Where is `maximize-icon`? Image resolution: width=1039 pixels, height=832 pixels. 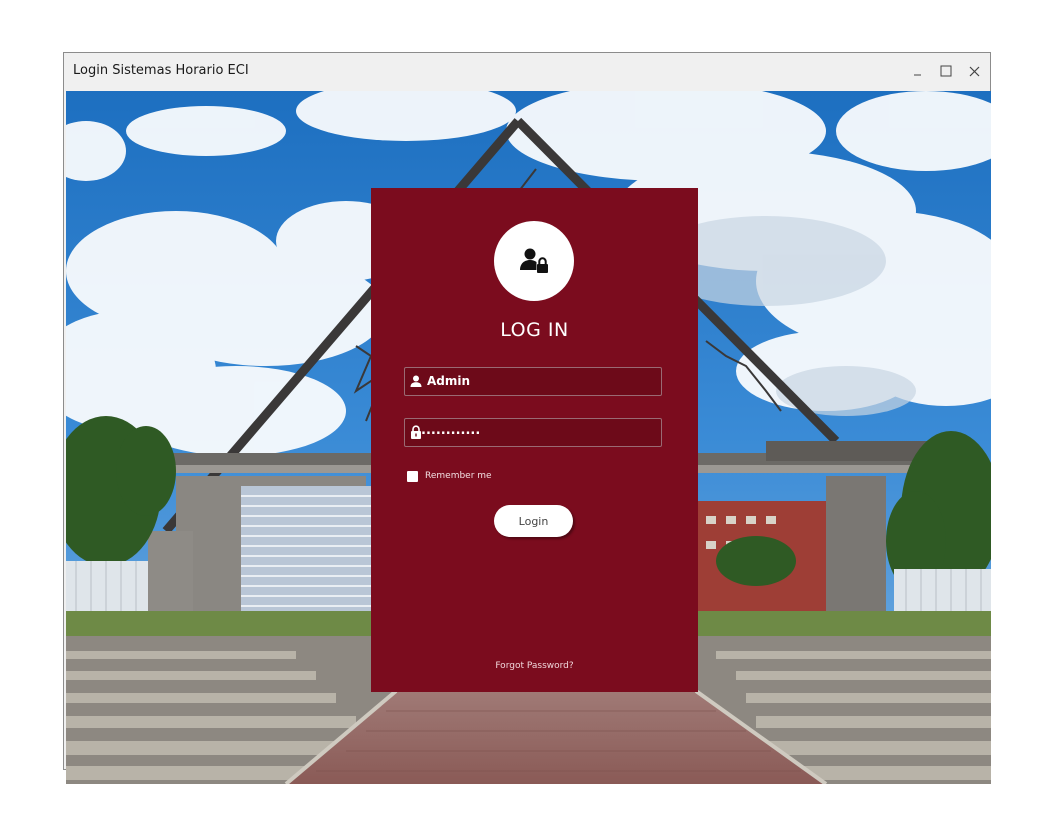 maximize-icon is located at coordinates (946, 71).